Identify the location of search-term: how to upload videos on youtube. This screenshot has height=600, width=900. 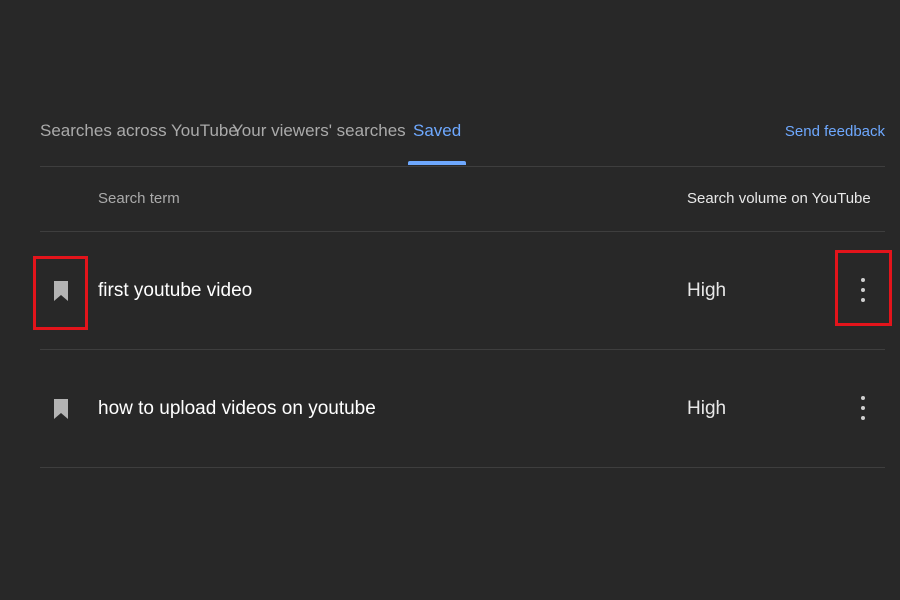
(237, 408).